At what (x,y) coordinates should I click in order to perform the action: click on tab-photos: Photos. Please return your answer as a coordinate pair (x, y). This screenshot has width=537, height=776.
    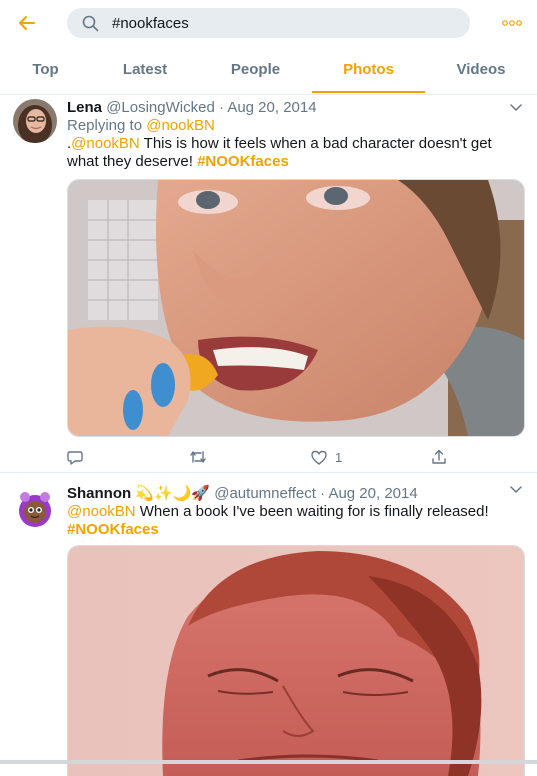
    Looking at the image, I should click on (368, 69).